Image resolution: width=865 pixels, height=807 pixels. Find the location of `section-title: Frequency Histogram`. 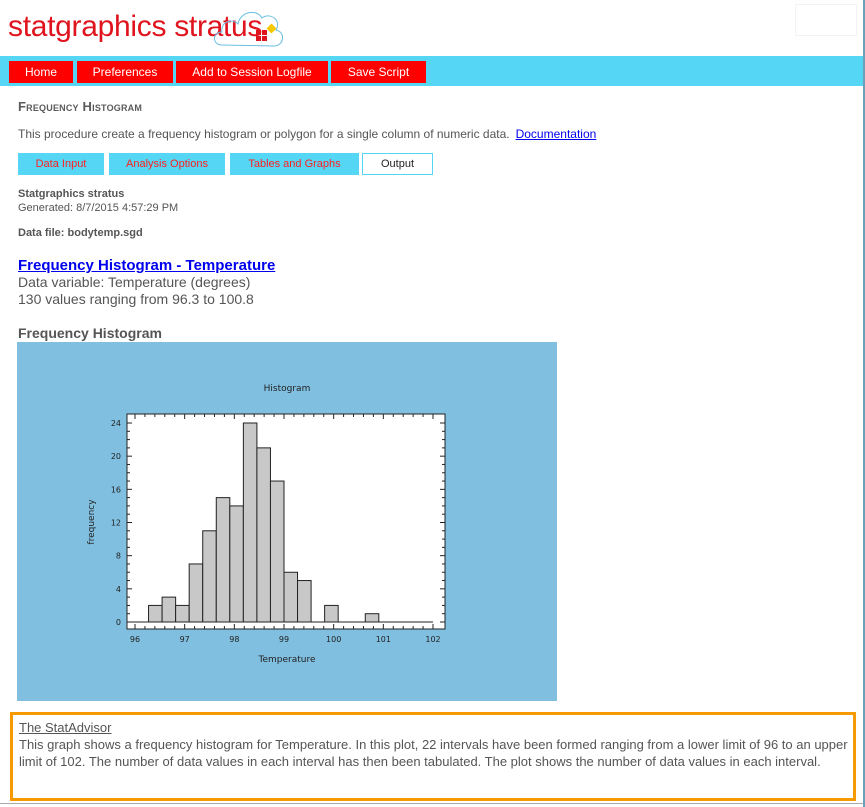

section-title: Frequency Histogram is located at coordinates (90, 333).